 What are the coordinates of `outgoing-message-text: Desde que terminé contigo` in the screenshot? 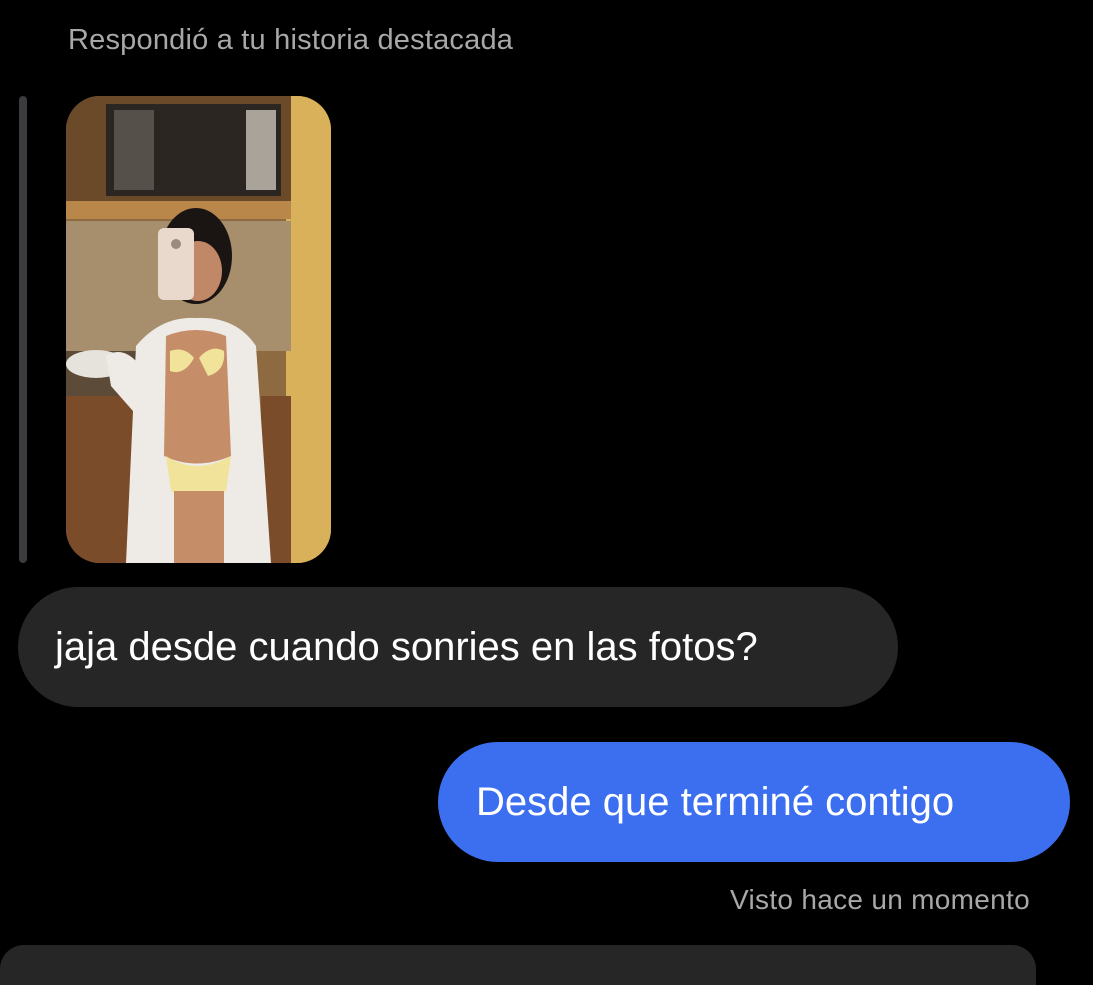 It's located at (715, 801).